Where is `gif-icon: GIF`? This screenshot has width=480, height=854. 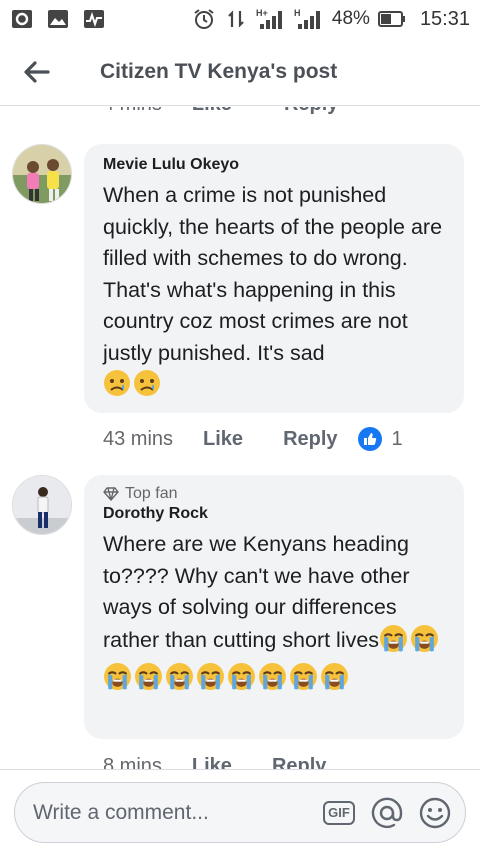 gif-icon: GIF is located at coordinates (339, 813).